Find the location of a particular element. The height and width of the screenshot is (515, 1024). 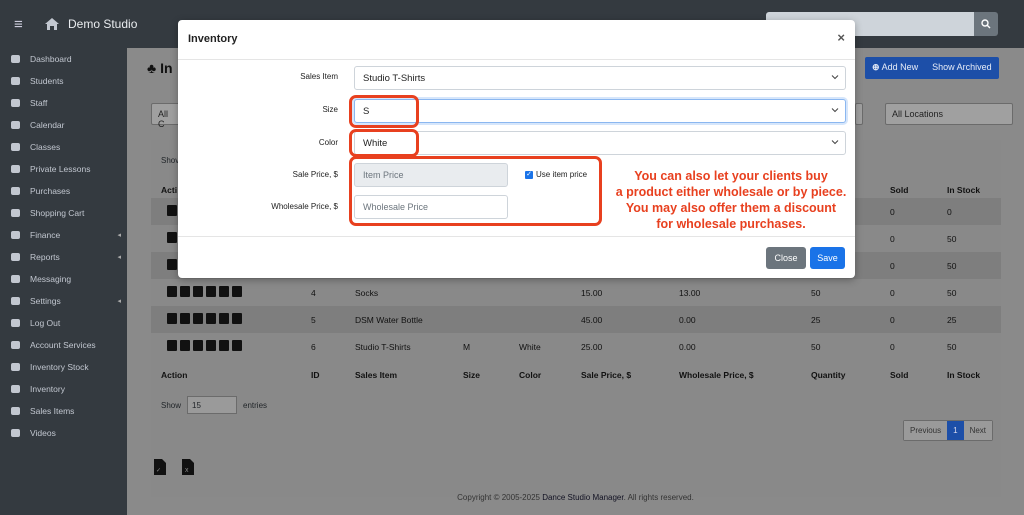

sales-item-select: Studio T-Shirts is located at coordinates (600, 78).